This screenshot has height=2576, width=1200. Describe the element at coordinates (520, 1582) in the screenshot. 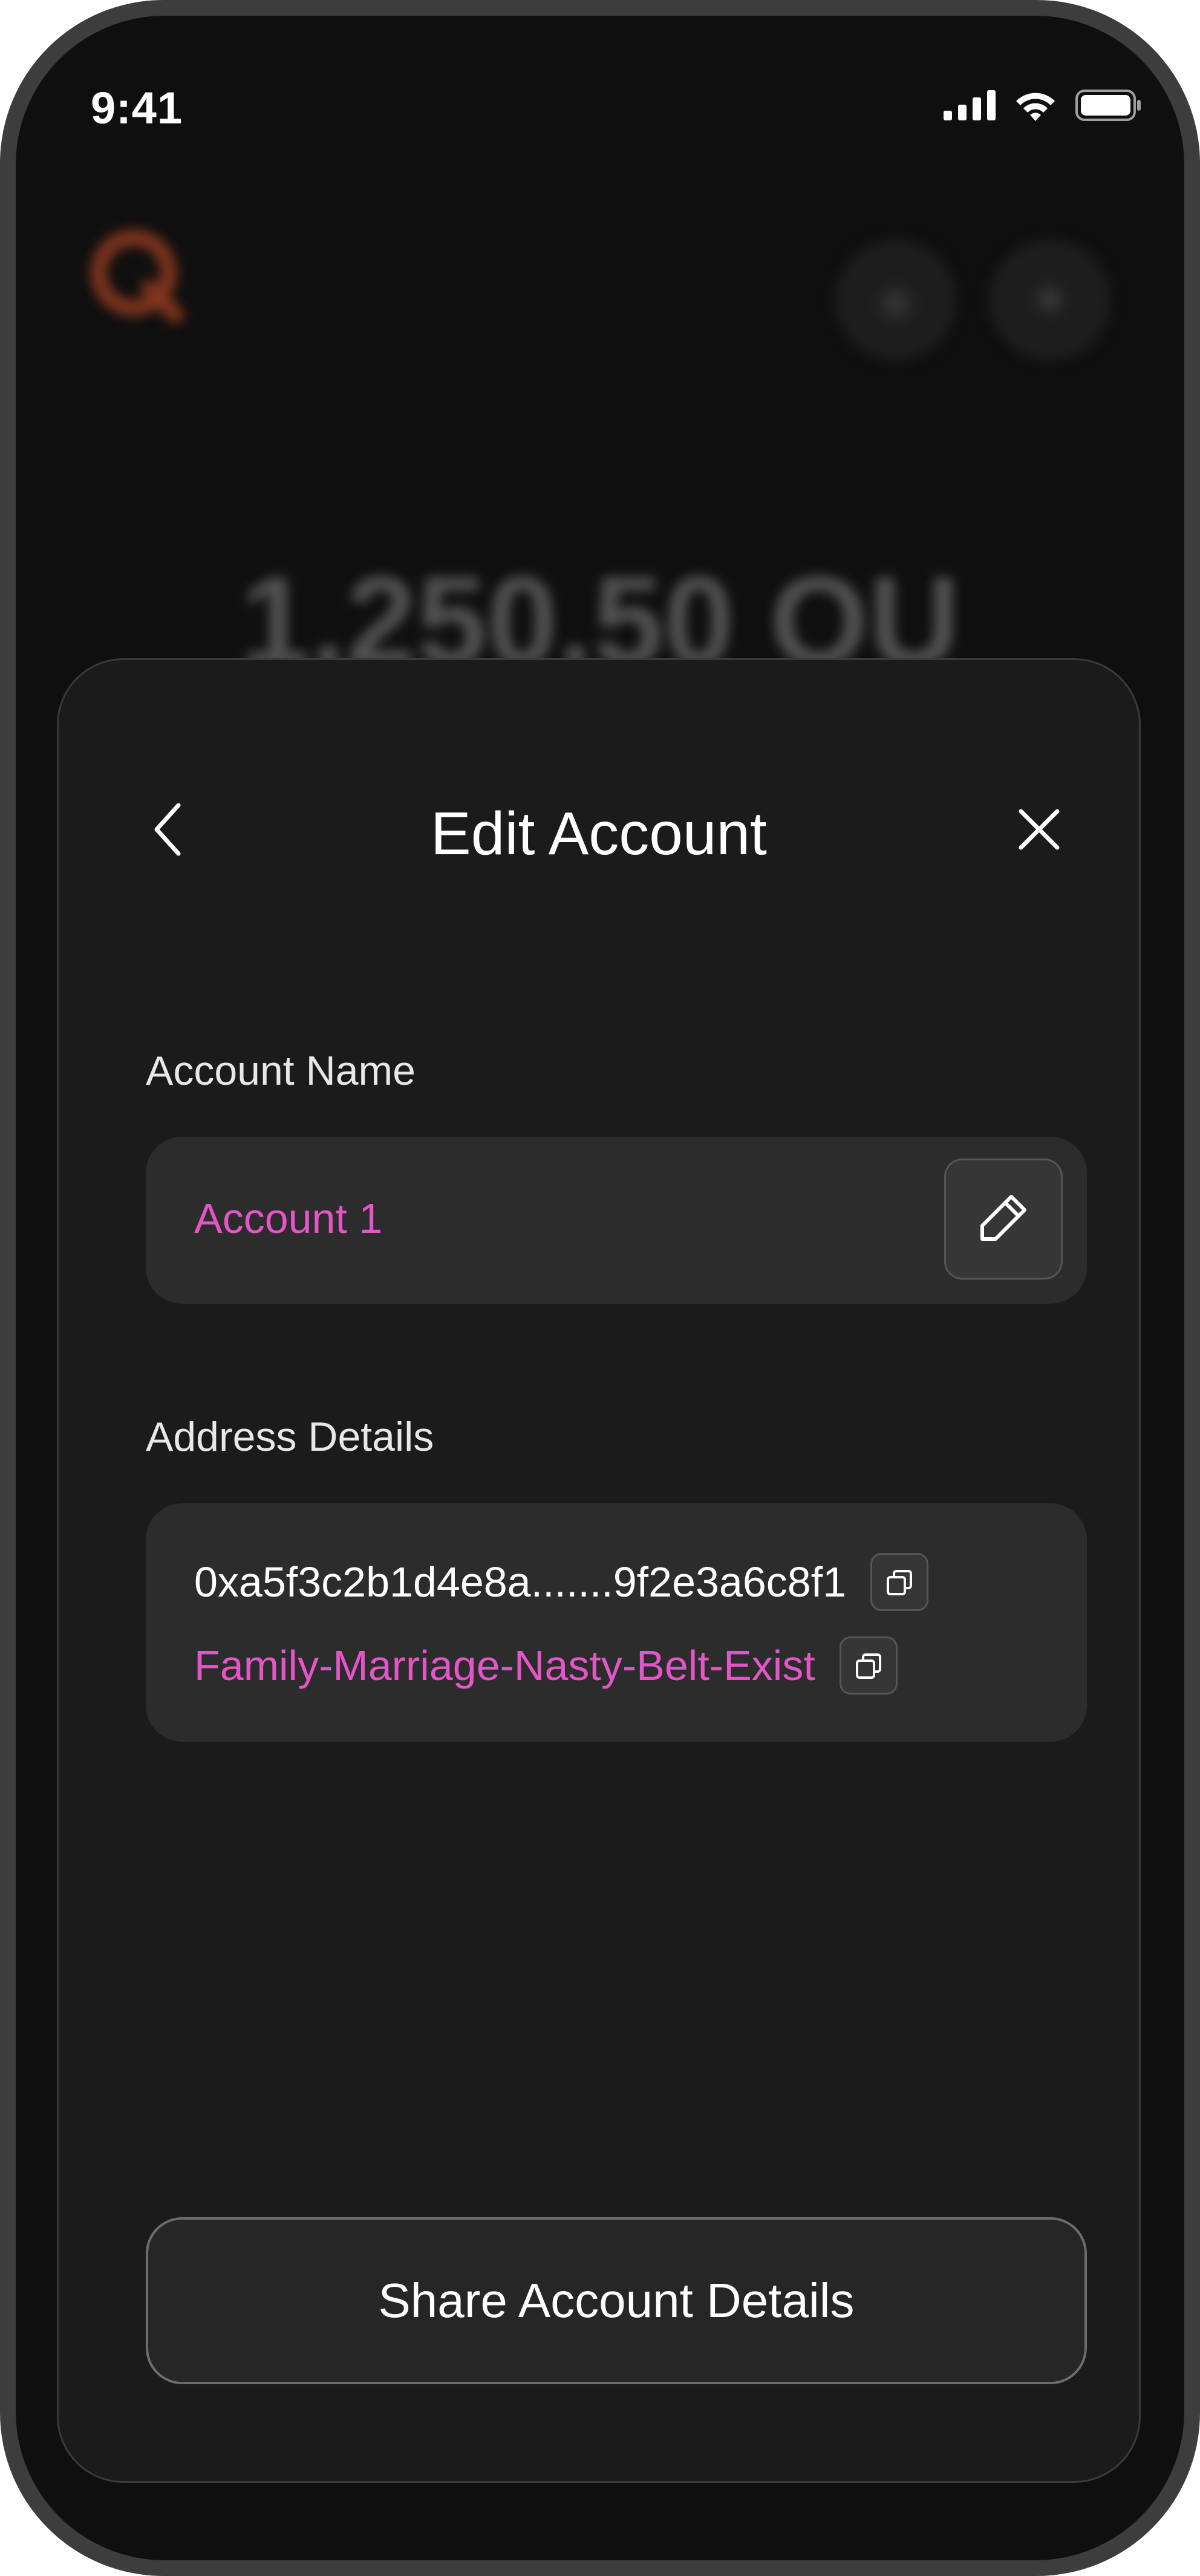

I see `account-address: 0xa5f3c2b1d4e8a.......9f2e3a6c8f1` at that location.